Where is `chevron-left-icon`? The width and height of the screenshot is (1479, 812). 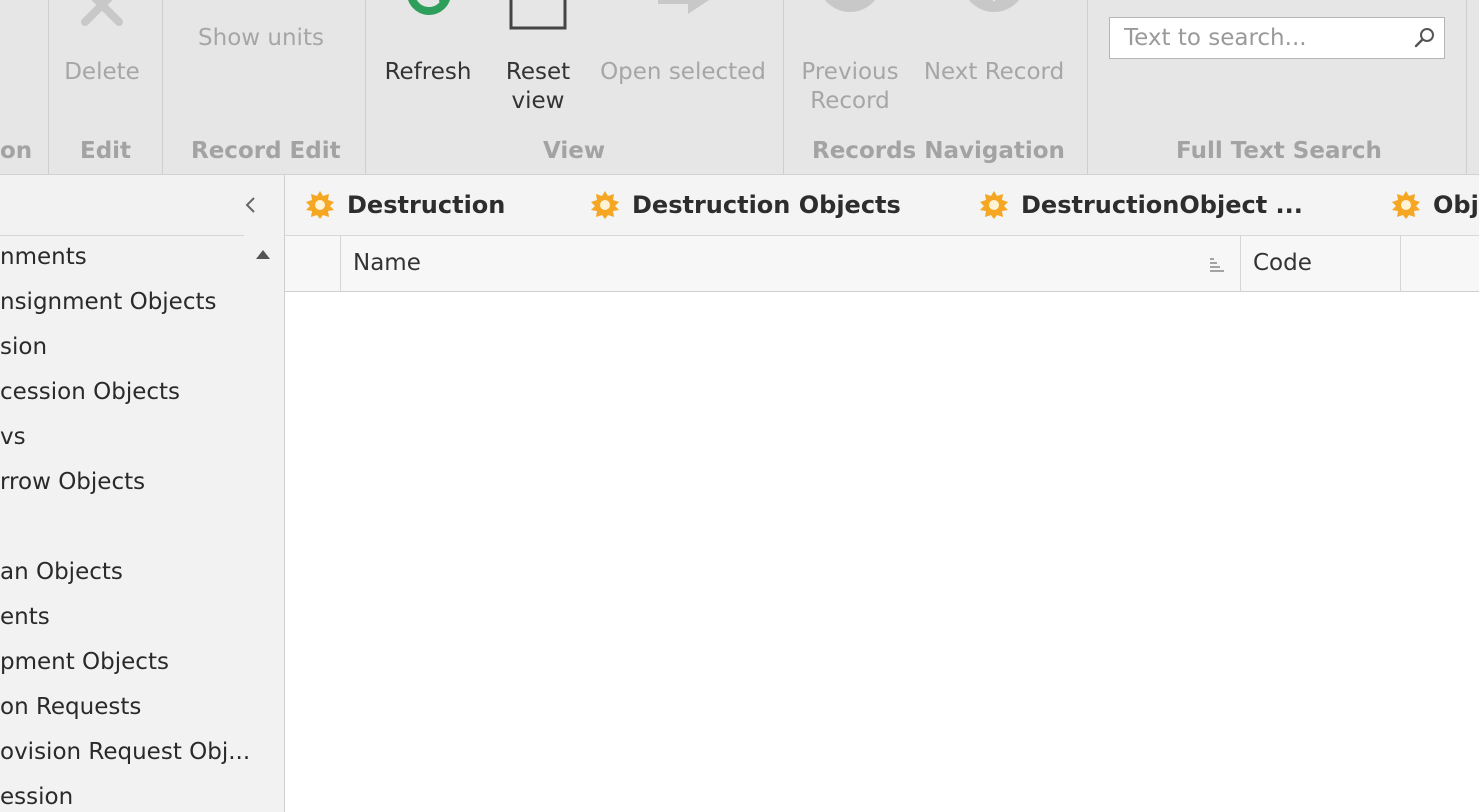
chevron-left-icon is located at coordinates (251, 205).